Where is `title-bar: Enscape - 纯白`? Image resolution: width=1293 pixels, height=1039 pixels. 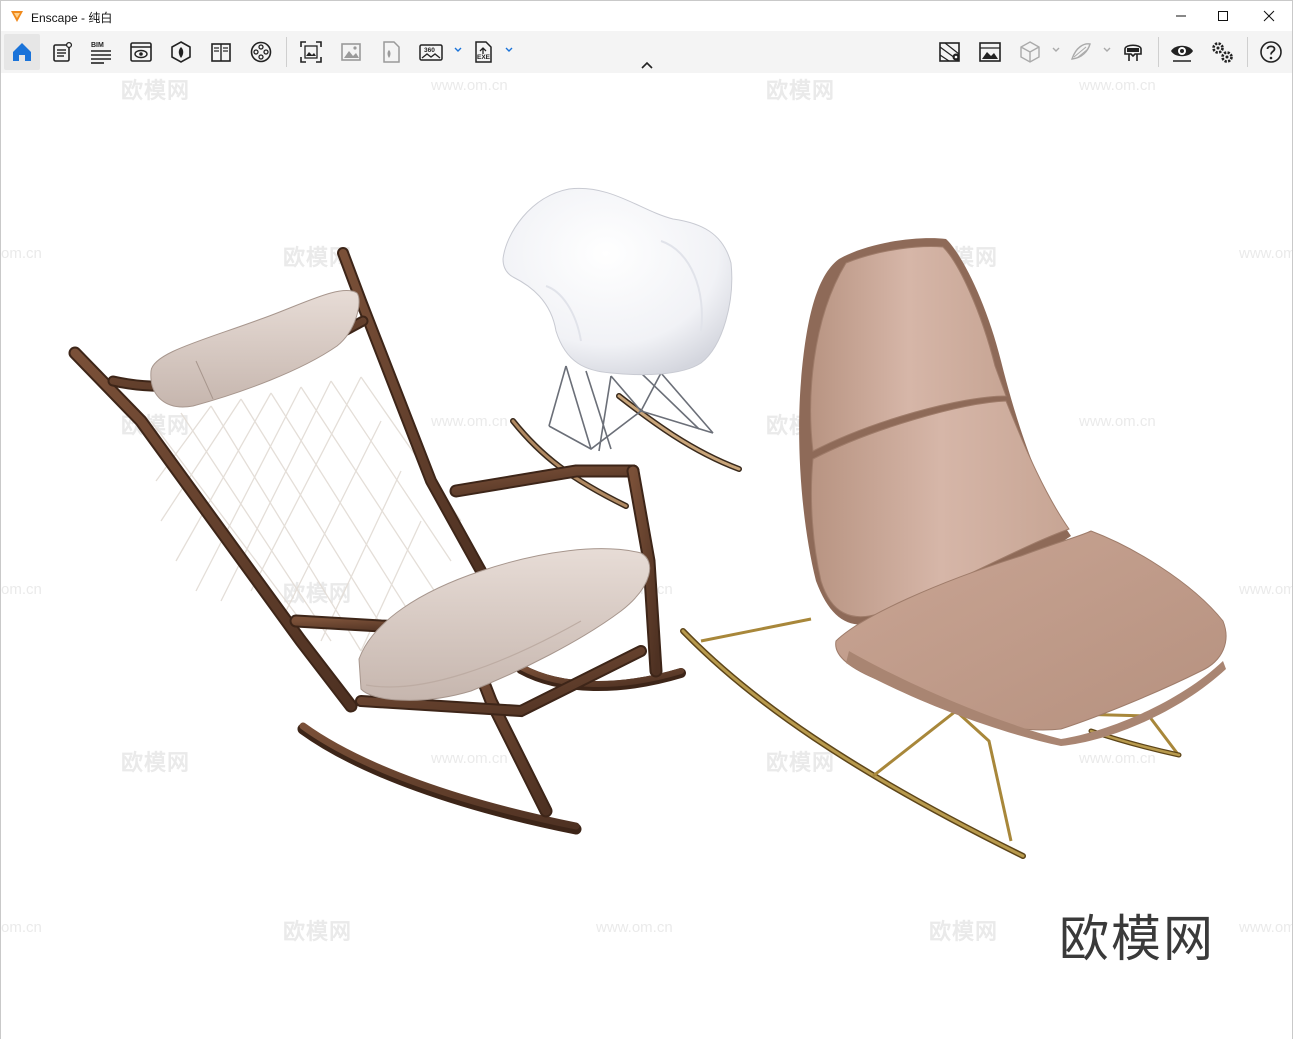 title-bar: Enscape - 纯白 is located at coordinates (646, 16).